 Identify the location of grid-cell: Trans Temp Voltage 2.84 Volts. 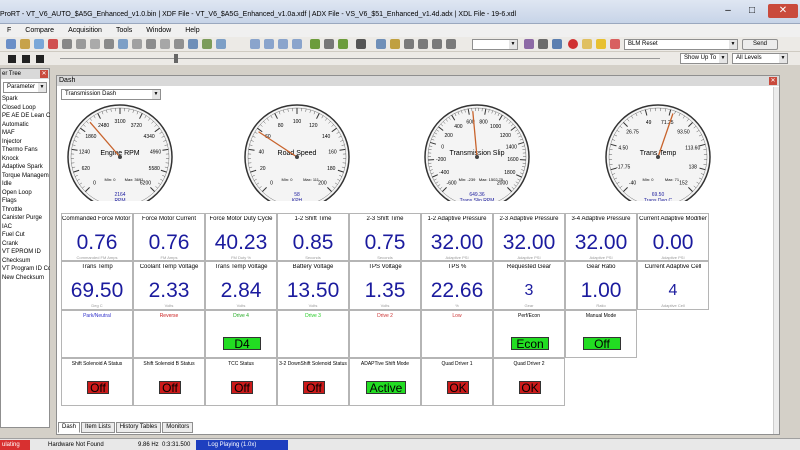
(241, 285).